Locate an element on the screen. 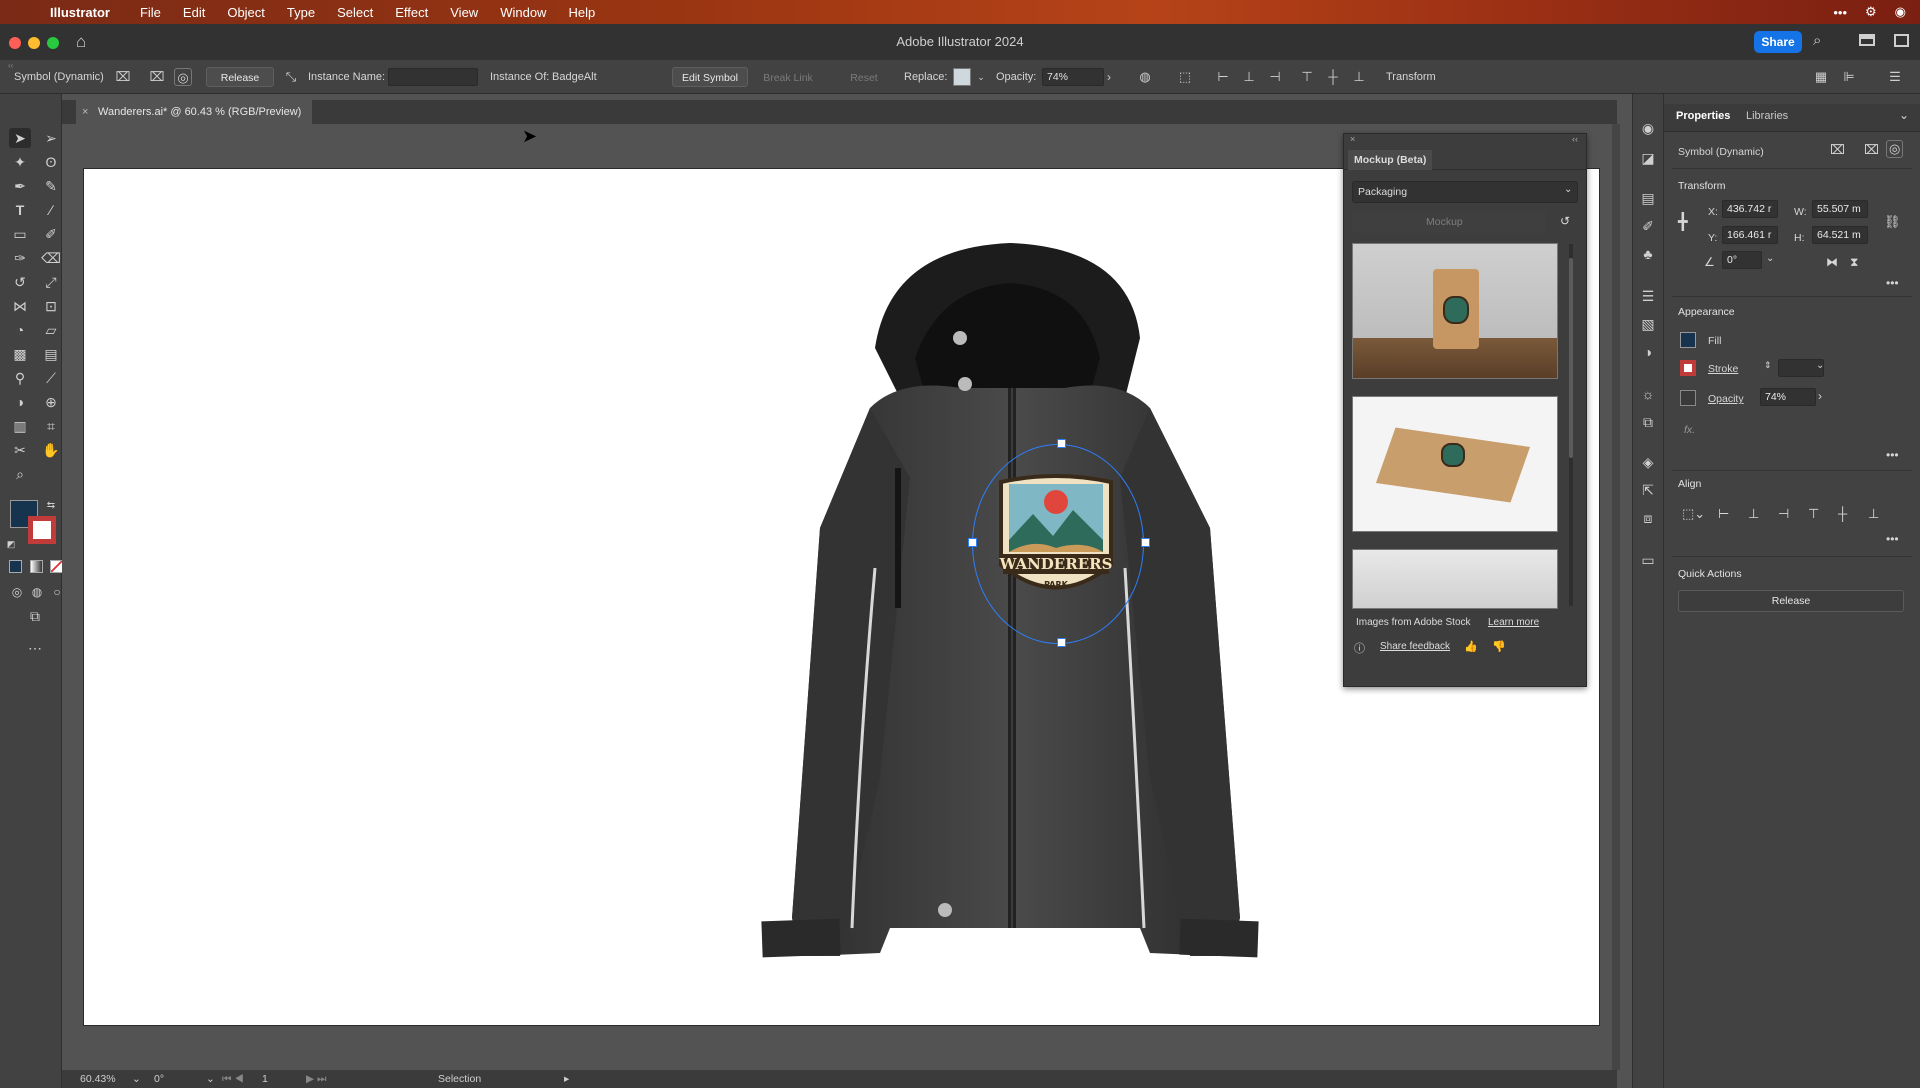 The image size is (1920, 1088). flip-vertical-icon: ⧗ is located at coordinates (1854, 262).